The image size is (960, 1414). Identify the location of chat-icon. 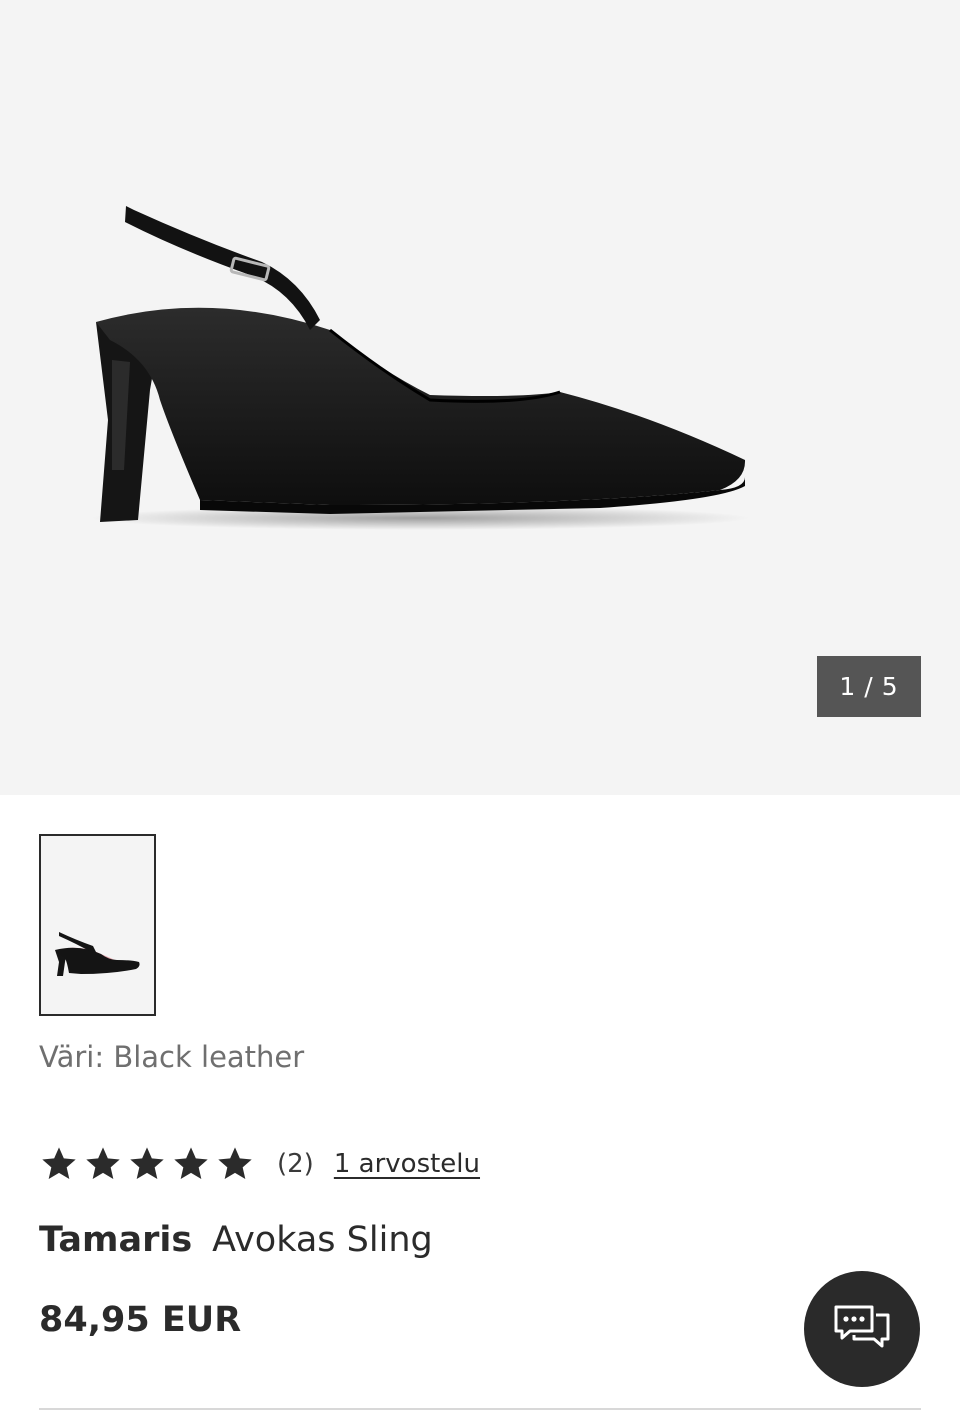
(862, 1326).